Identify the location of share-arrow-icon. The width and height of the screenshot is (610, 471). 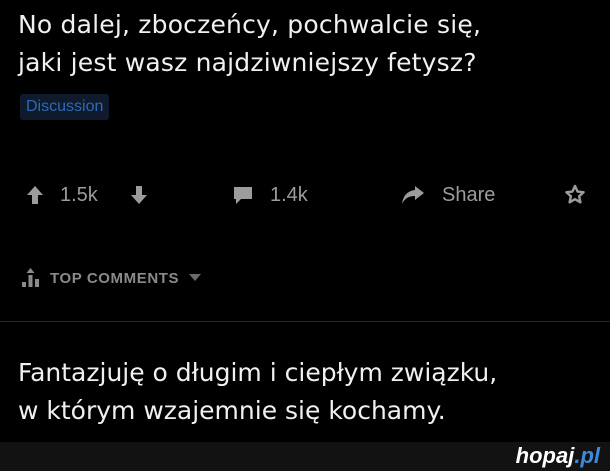
(413, 195).